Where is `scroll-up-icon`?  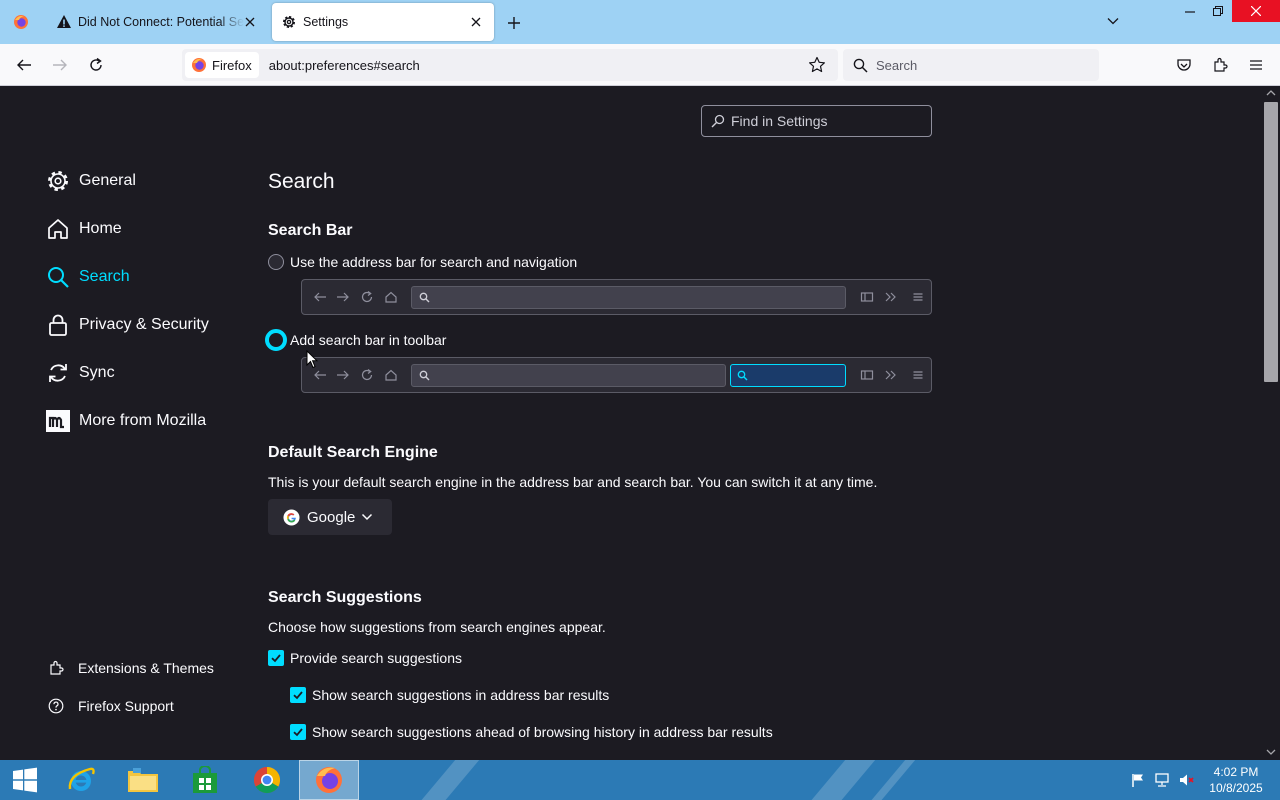 scroll-up-icon is located at coordinates (1271, 93).